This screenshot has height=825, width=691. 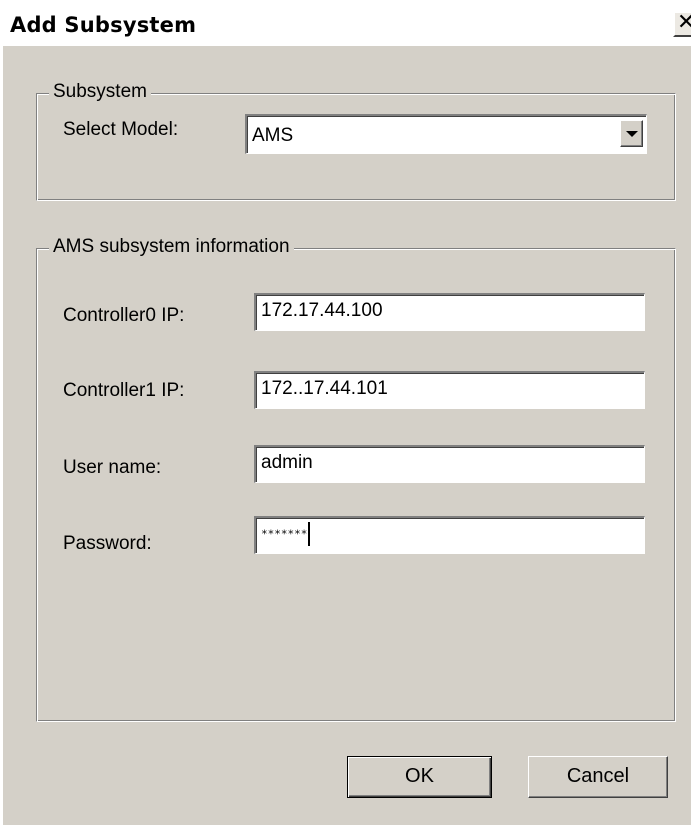 What do you see at coordinates (309, 534) in the screenshot?
I see `text-cursor` at bounding box center [309, 534].